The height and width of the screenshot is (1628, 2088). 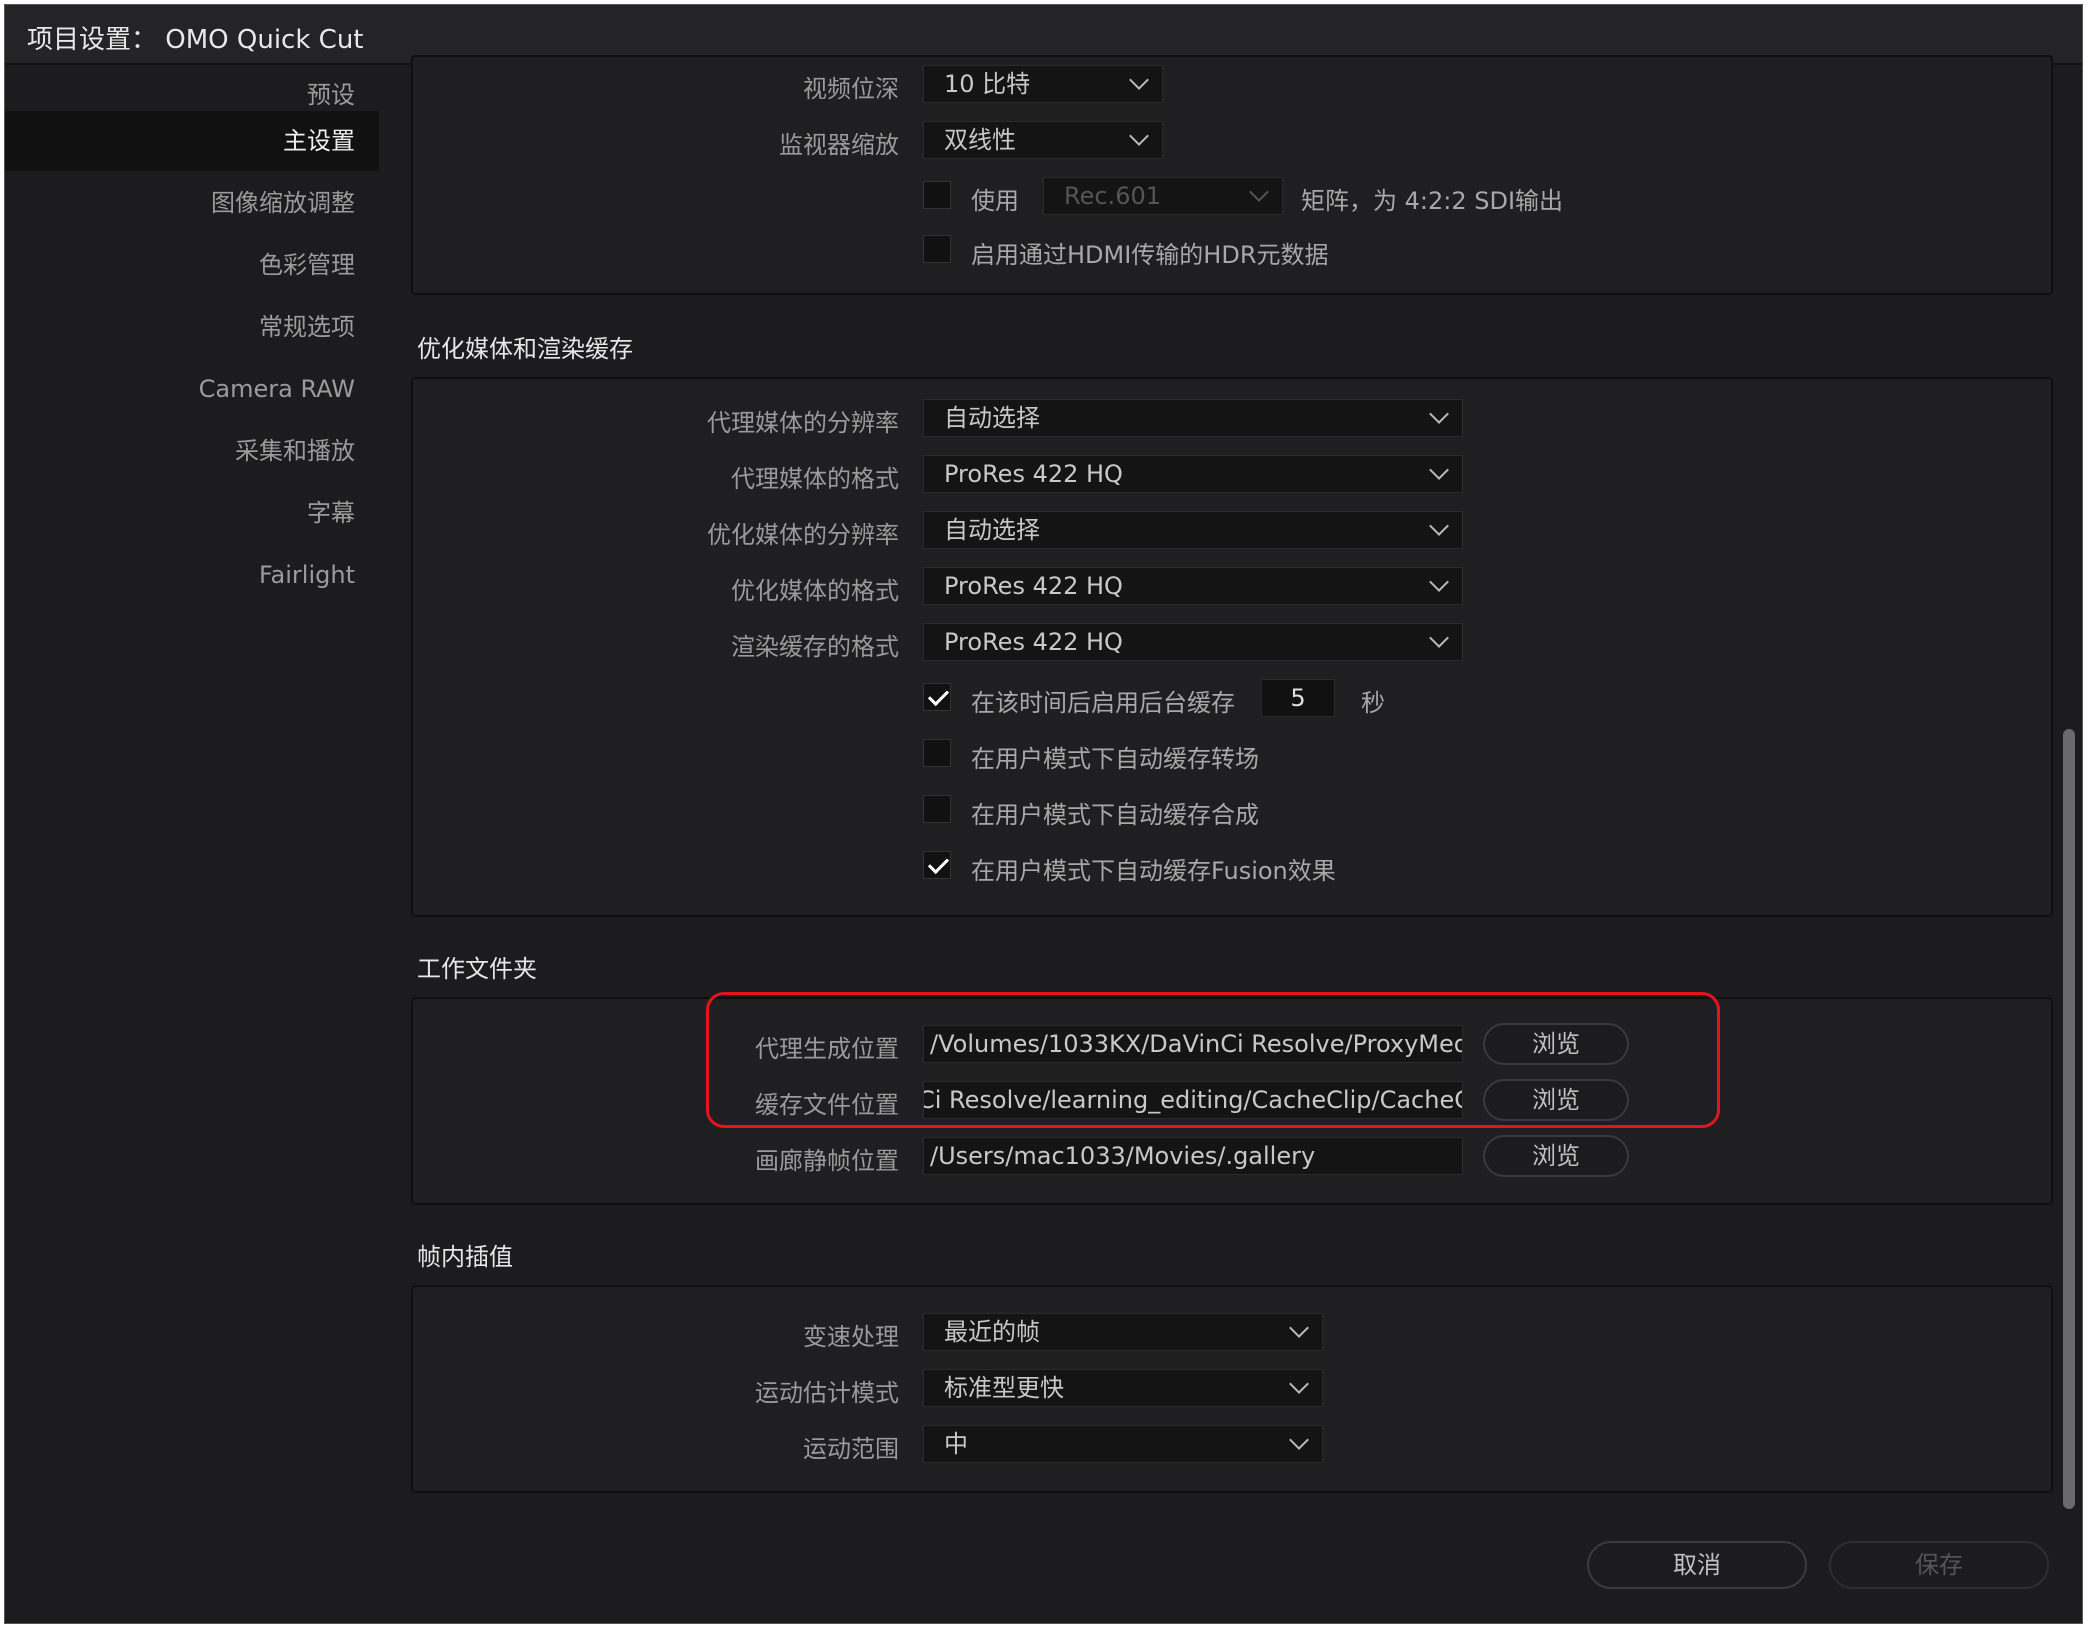 What do you see at coordinates (1153, 871) in the screenshot?
I see `auto-cache-fusion-label: 在用户模式下自动缓存Fusion效果` at bounding box center [1153, 871].